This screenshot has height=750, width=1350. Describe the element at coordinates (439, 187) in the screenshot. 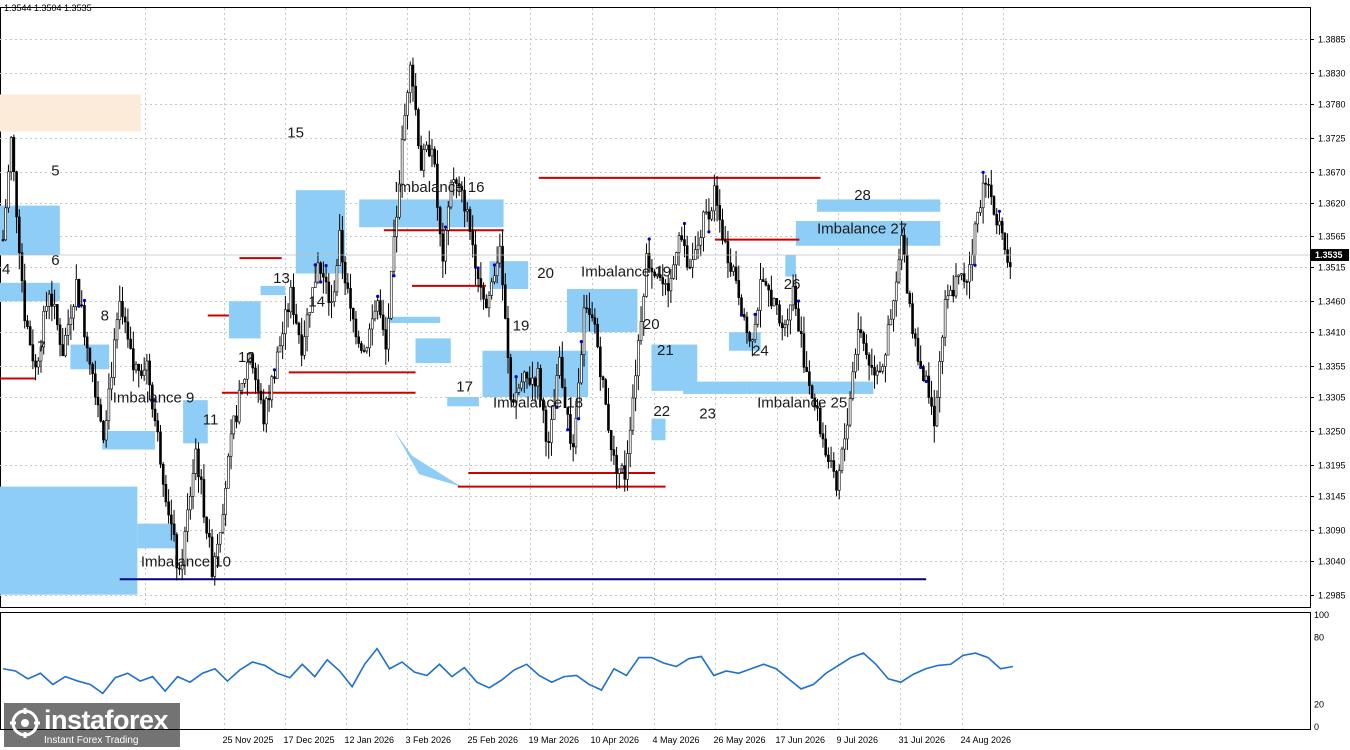

I see `imbalance-label: Imbalance 16` at that location.